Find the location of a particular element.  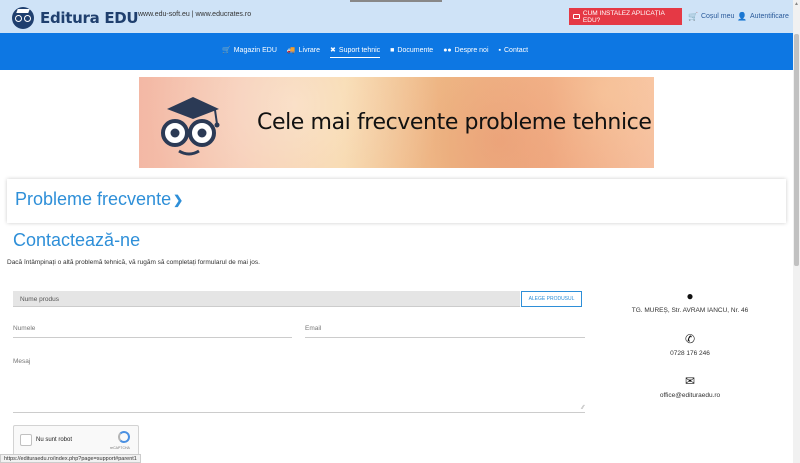

captcha-label: Nu sunt robot is located at coordinates (54, 440).